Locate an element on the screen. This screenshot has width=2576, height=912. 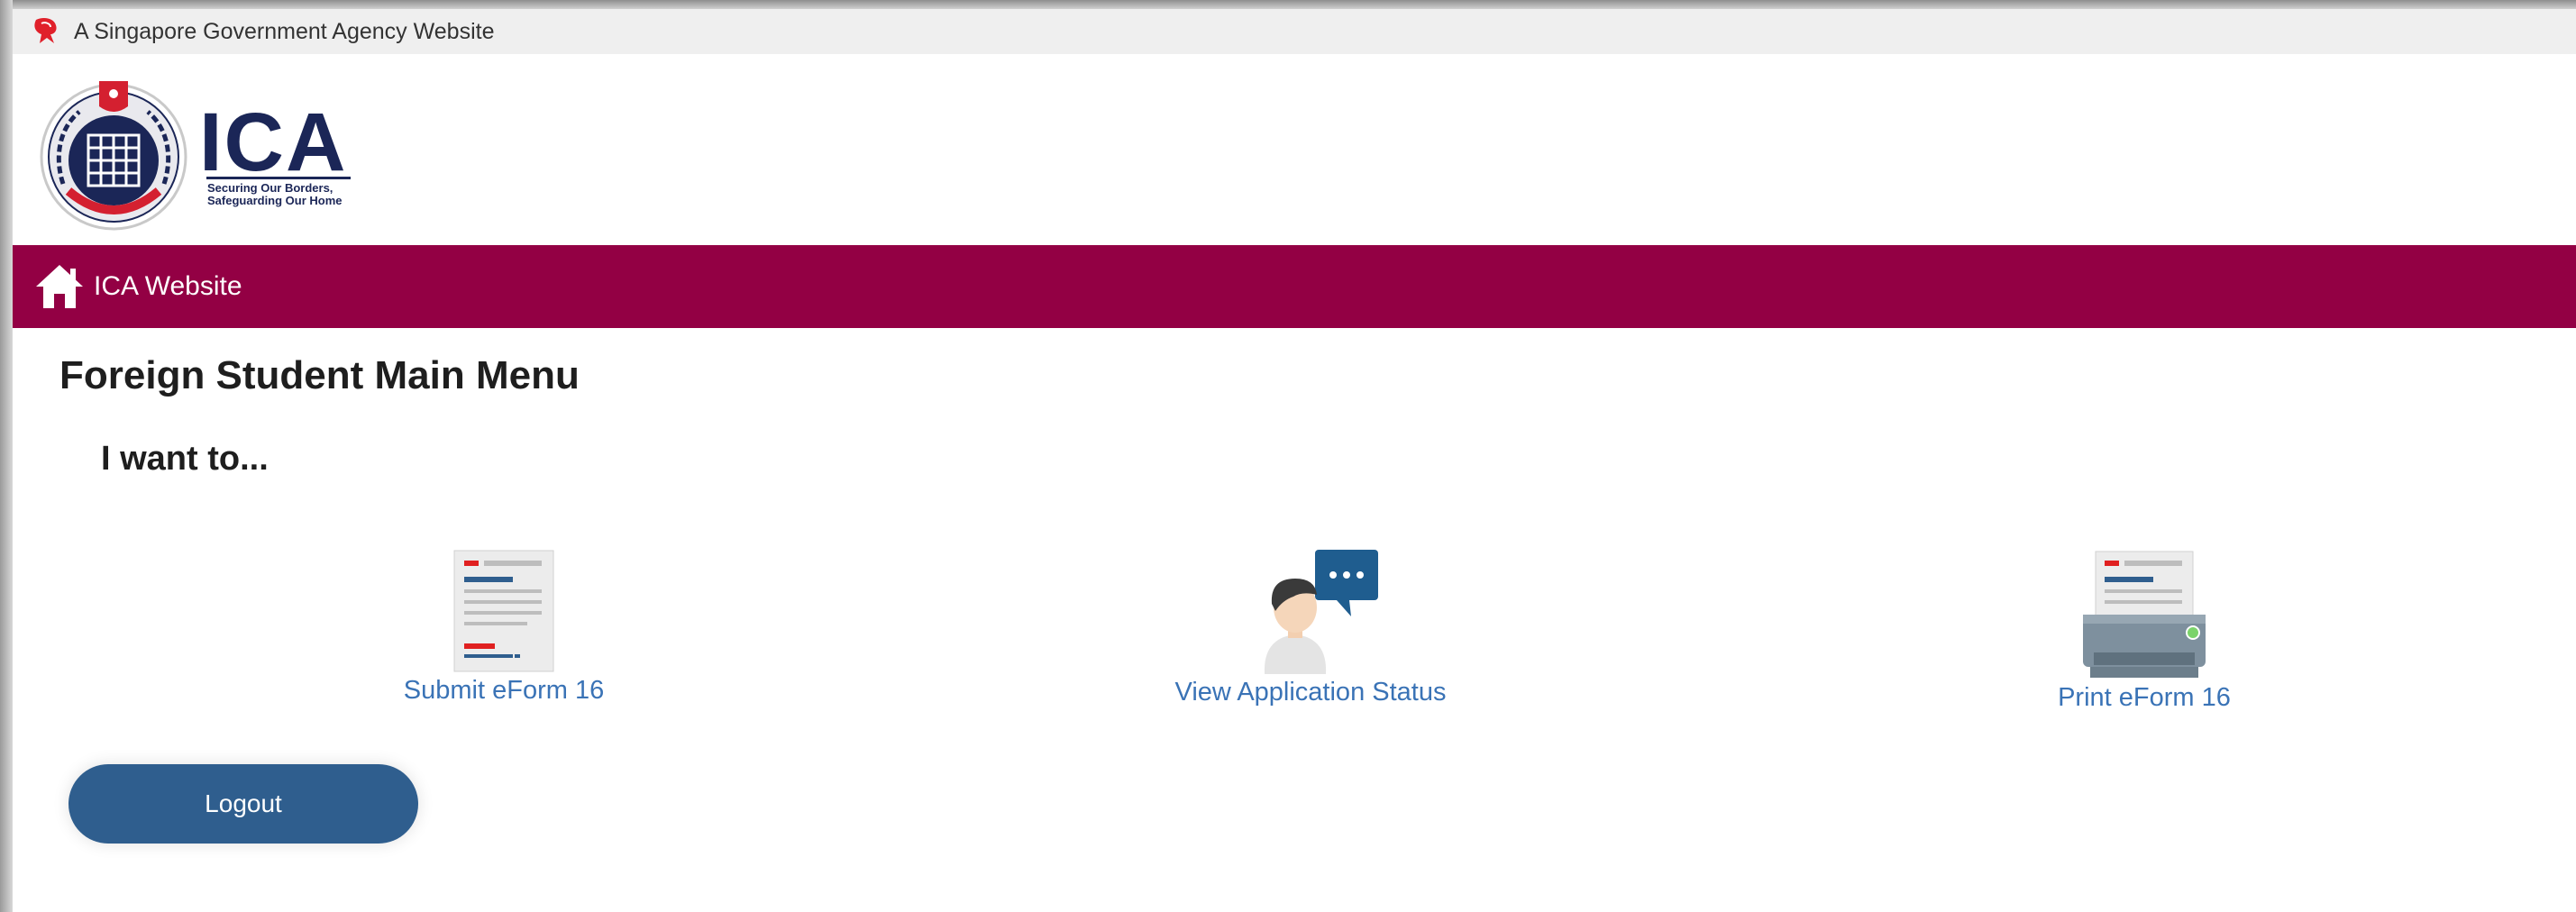
nav-bar: ICA Website is located at coordinates (1294, 286).